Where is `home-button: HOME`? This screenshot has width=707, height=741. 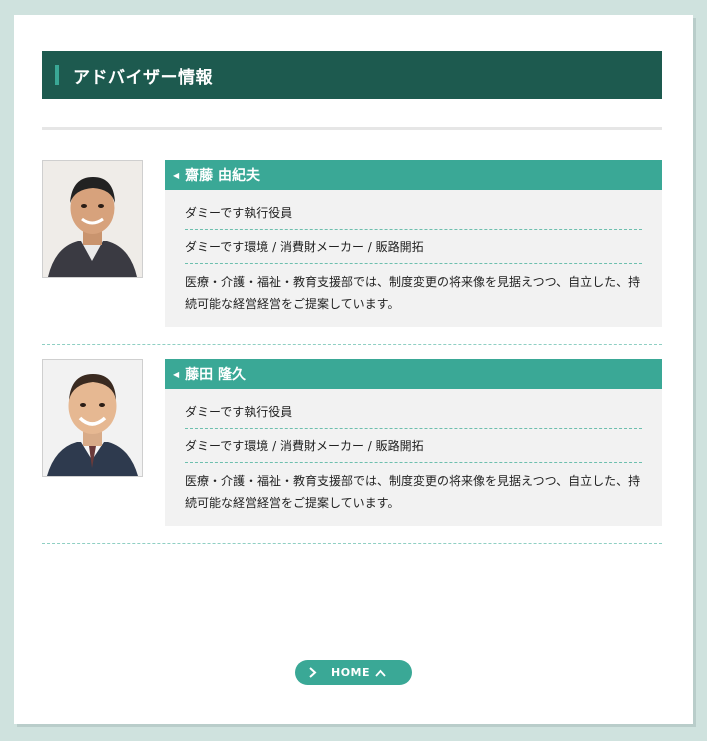 home-button: HOME is located at coordinates (353, 672).